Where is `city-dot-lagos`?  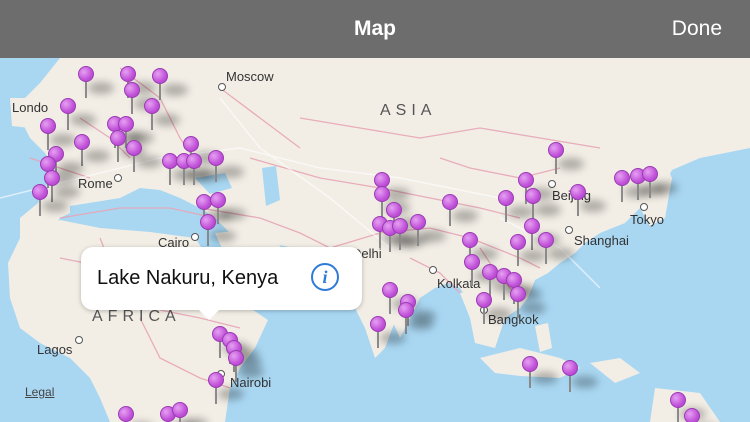 city-dot-lagos is located at coordinates (79, 340).